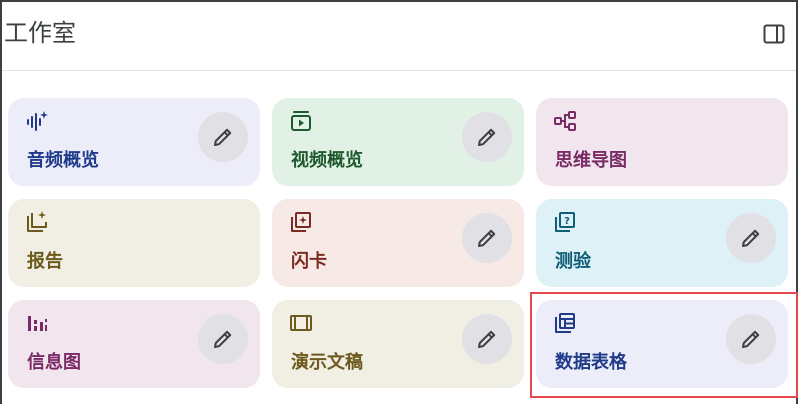 The height and width of the screenshot is (404, 798). I want to click on tool-card-label: 音频概览, so click(63, 160).